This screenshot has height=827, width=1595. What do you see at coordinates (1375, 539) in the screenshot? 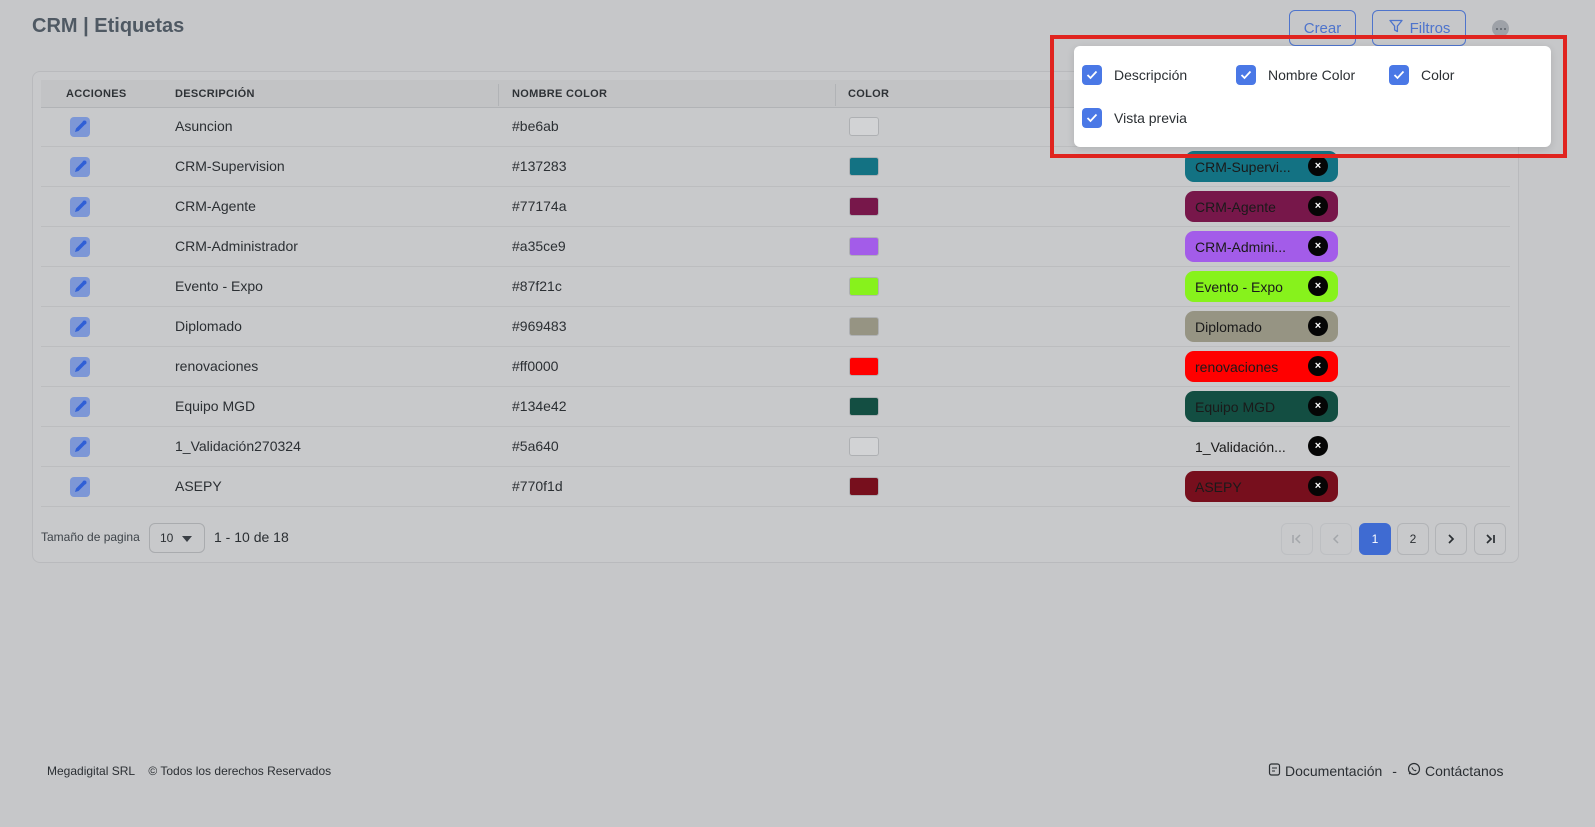
I see `page-button-1: 1` at bounding box center [1375, 539].